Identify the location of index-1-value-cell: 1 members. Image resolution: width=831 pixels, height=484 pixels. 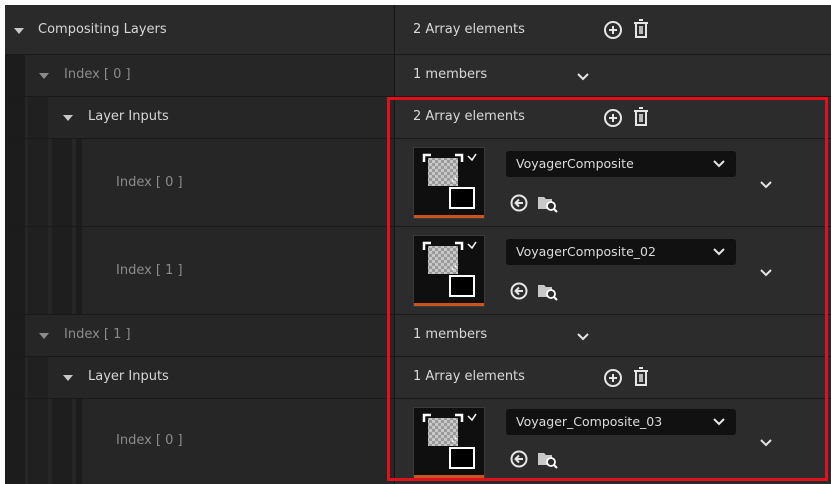
(613, 335).